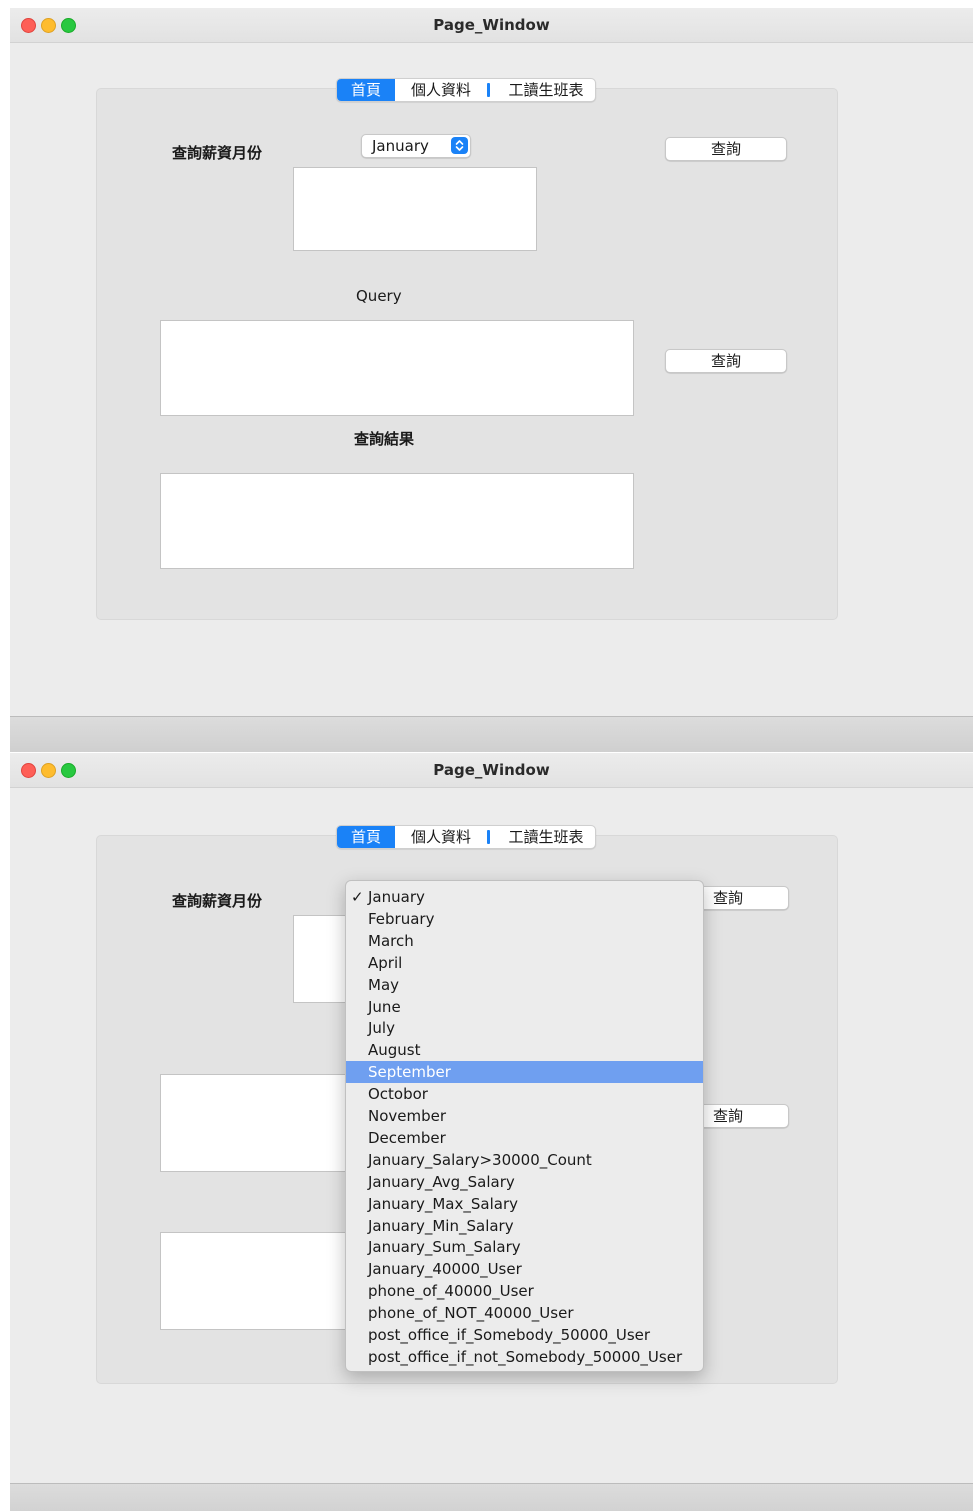 This screenshot has height=1511, width=973. Describe the element at coordinates (524, 1072) in the screenshot. I see `menu-option: September` at that location.